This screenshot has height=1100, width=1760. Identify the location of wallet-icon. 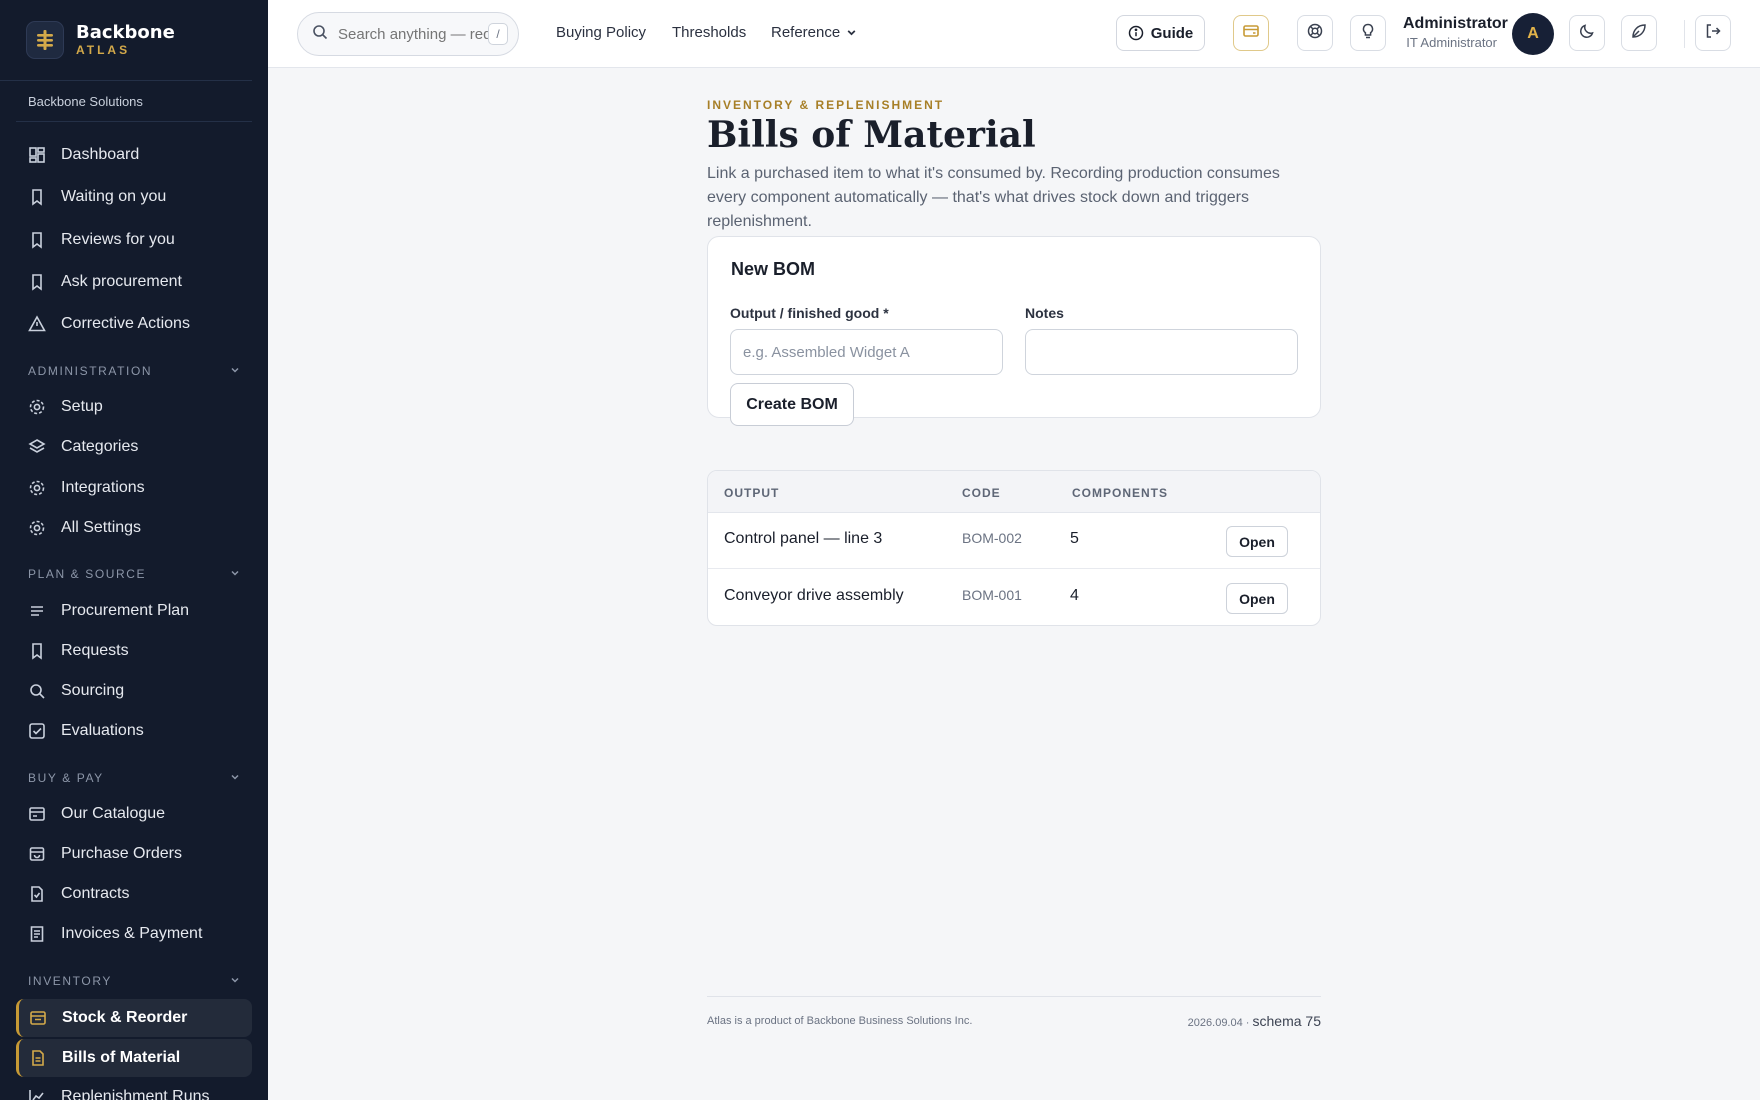
(1251, 33).